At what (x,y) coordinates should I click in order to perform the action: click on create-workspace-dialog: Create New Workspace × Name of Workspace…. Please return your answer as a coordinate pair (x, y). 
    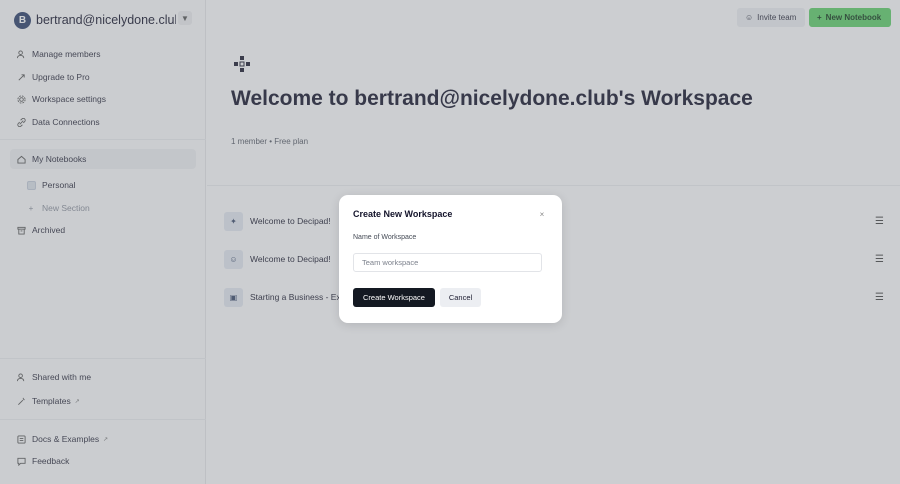
    Looking at the image, I should click on (450, 259).